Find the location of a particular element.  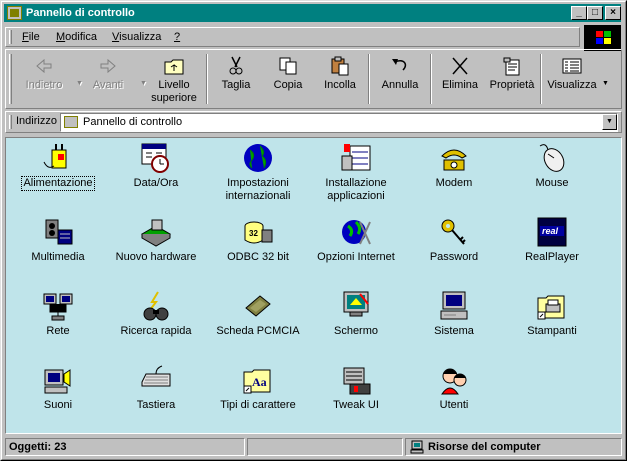

menu-view: Visualizza is located at coordinates (136, 37).